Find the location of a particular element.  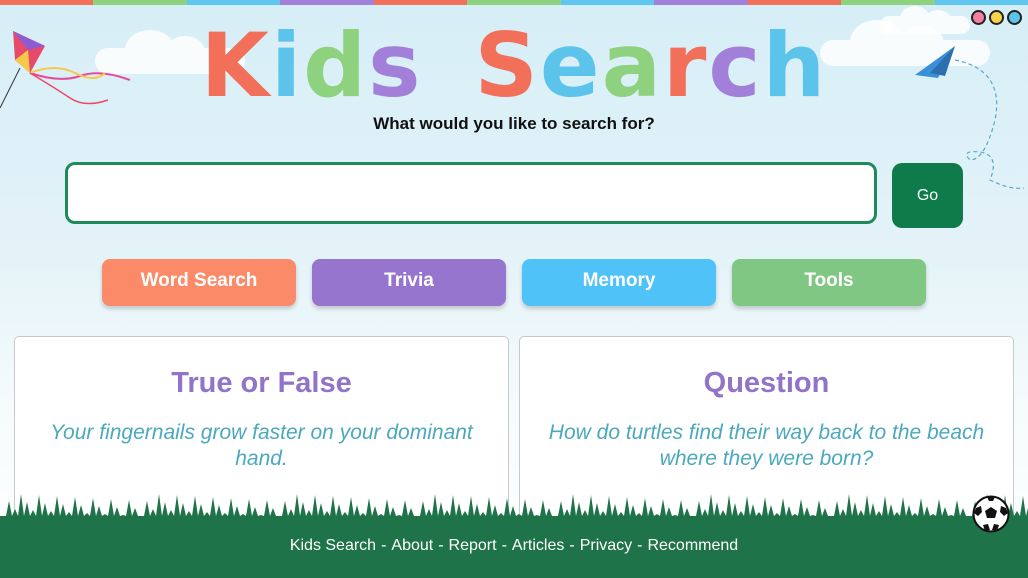

title-letter: e is located at coordinates (570, 65).